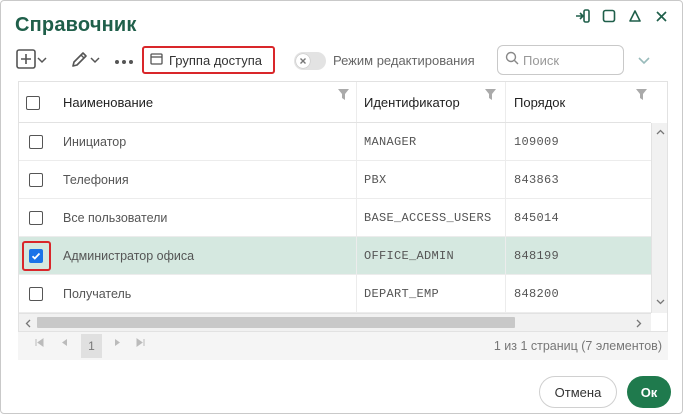 The image size is (683, 414). I want to click on cell-identifier: BASE_ACCESS_USERS, so click(428, 218).